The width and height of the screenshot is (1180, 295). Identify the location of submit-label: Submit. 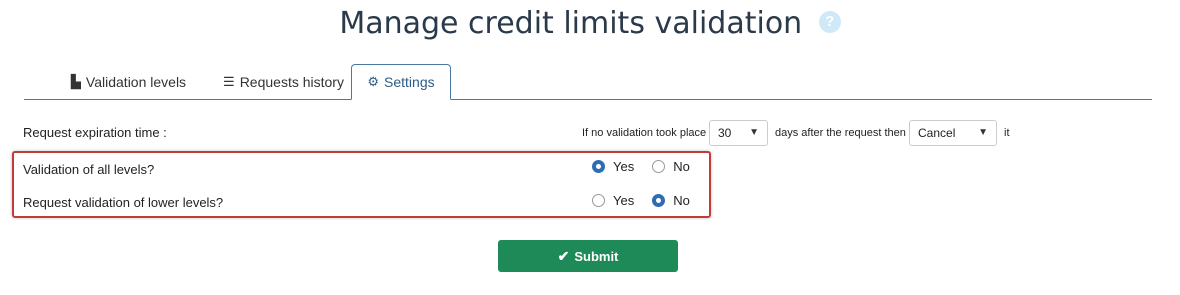
(596, 256).